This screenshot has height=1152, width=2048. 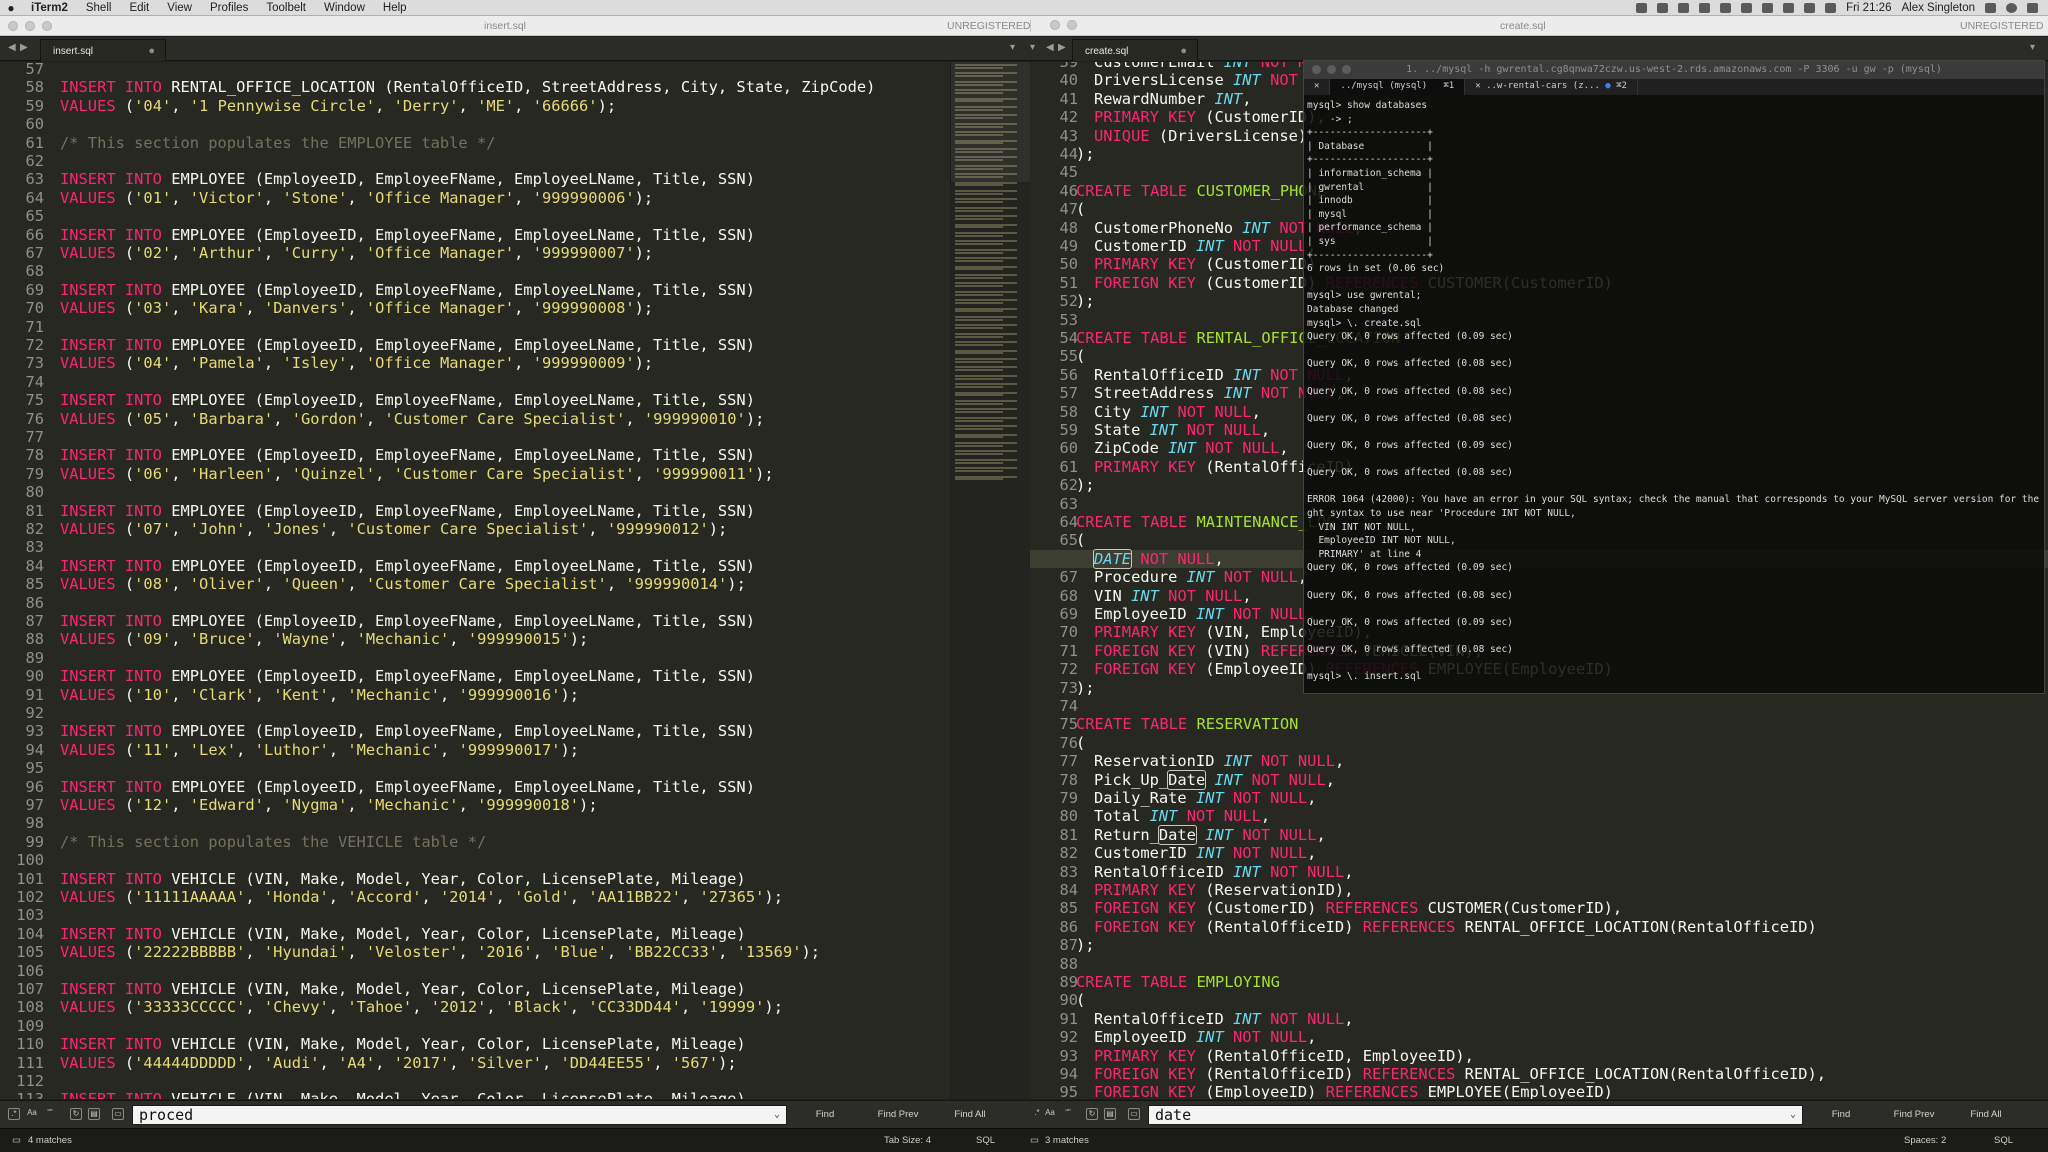 What do you see at coordinates (1841, 1115) in the screenshot?
I see `find-button: Find` at bounding box center [1841, 1115].